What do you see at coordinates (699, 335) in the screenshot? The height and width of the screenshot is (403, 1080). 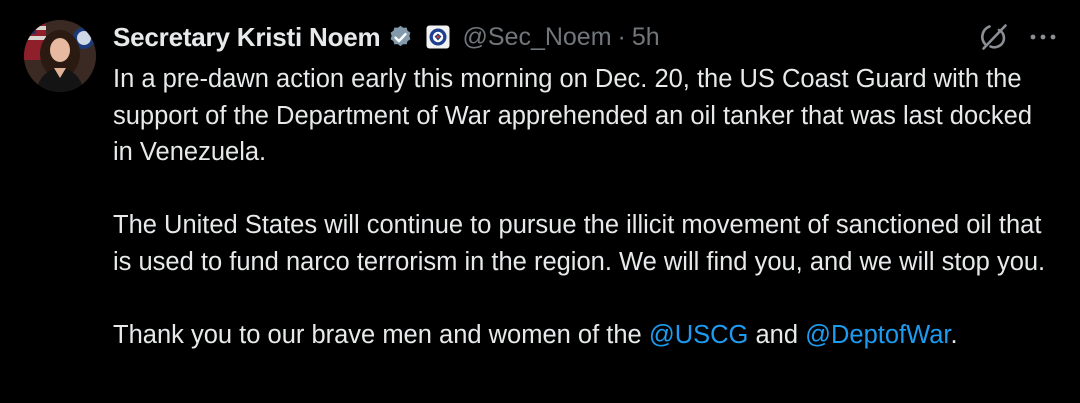 I see `mention-uscg-link: @USCG` at bounding box center [699, 335].